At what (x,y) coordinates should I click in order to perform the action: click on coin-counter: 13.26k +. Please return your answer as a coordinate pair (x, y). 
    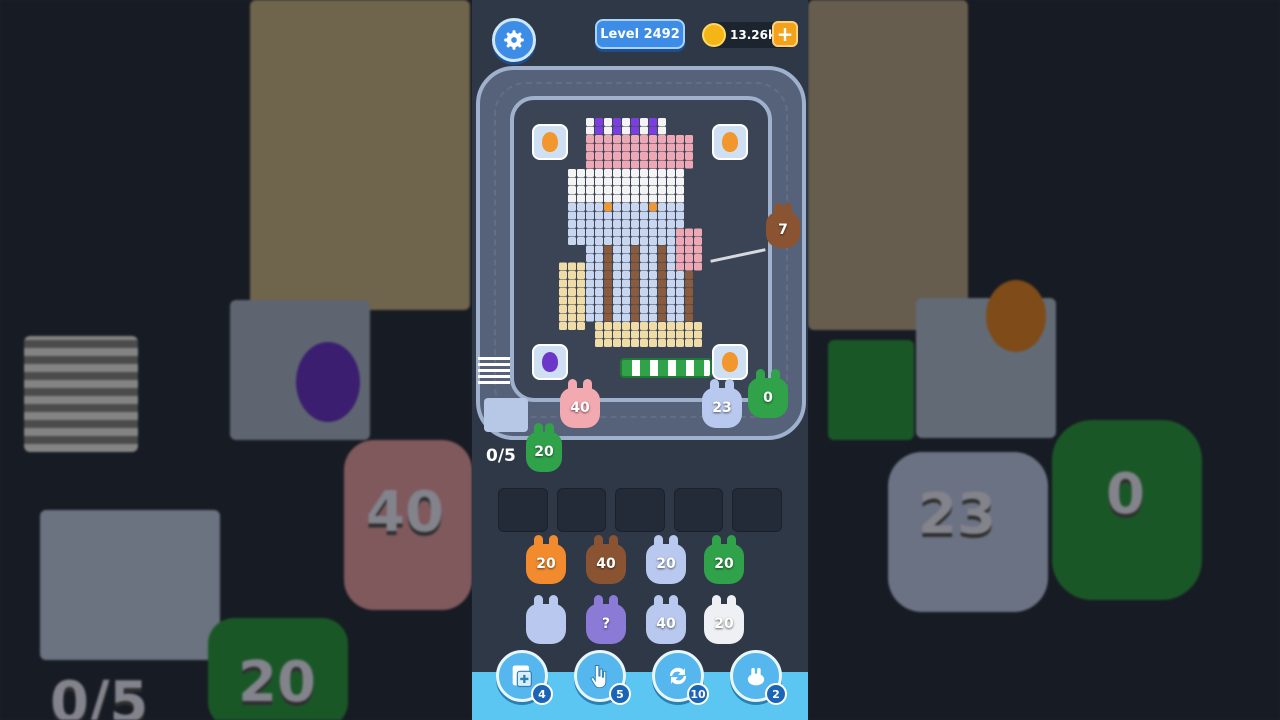
    Looking at the image, I should click on (750, 34).